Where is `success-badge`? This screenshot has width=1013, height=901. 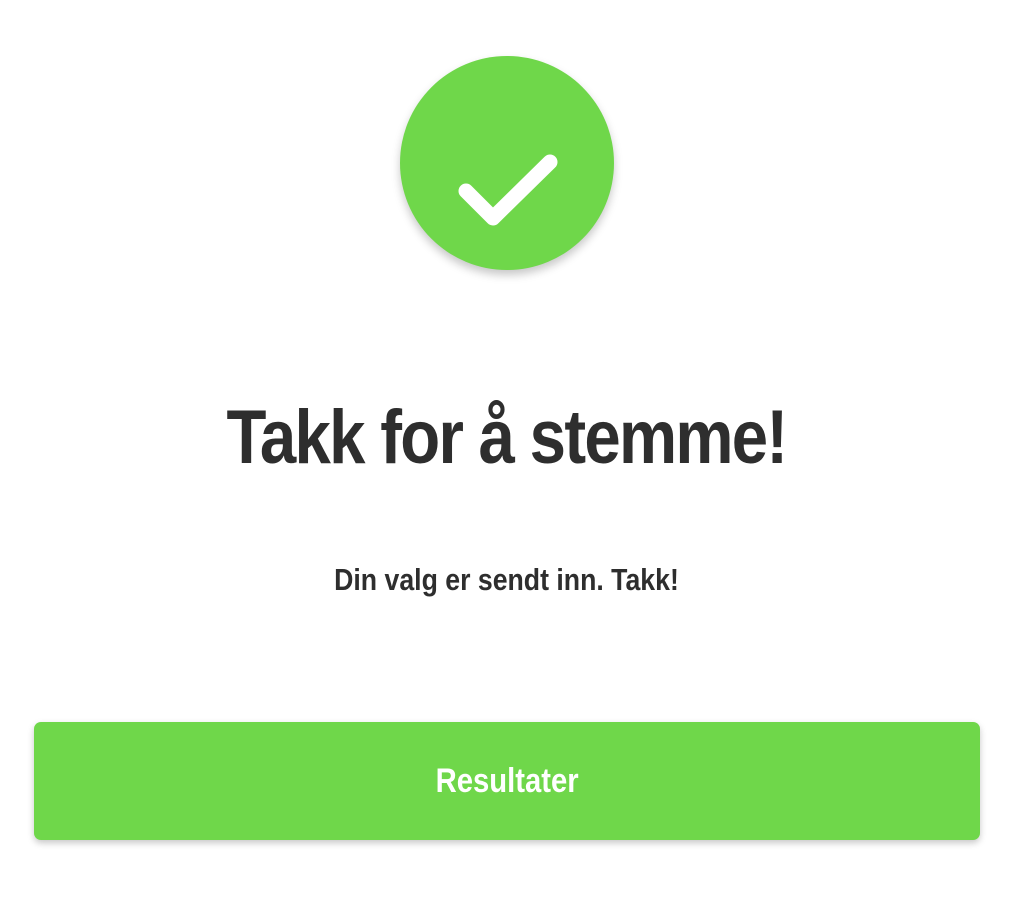 success-badge is located at coordinates (507, 163).